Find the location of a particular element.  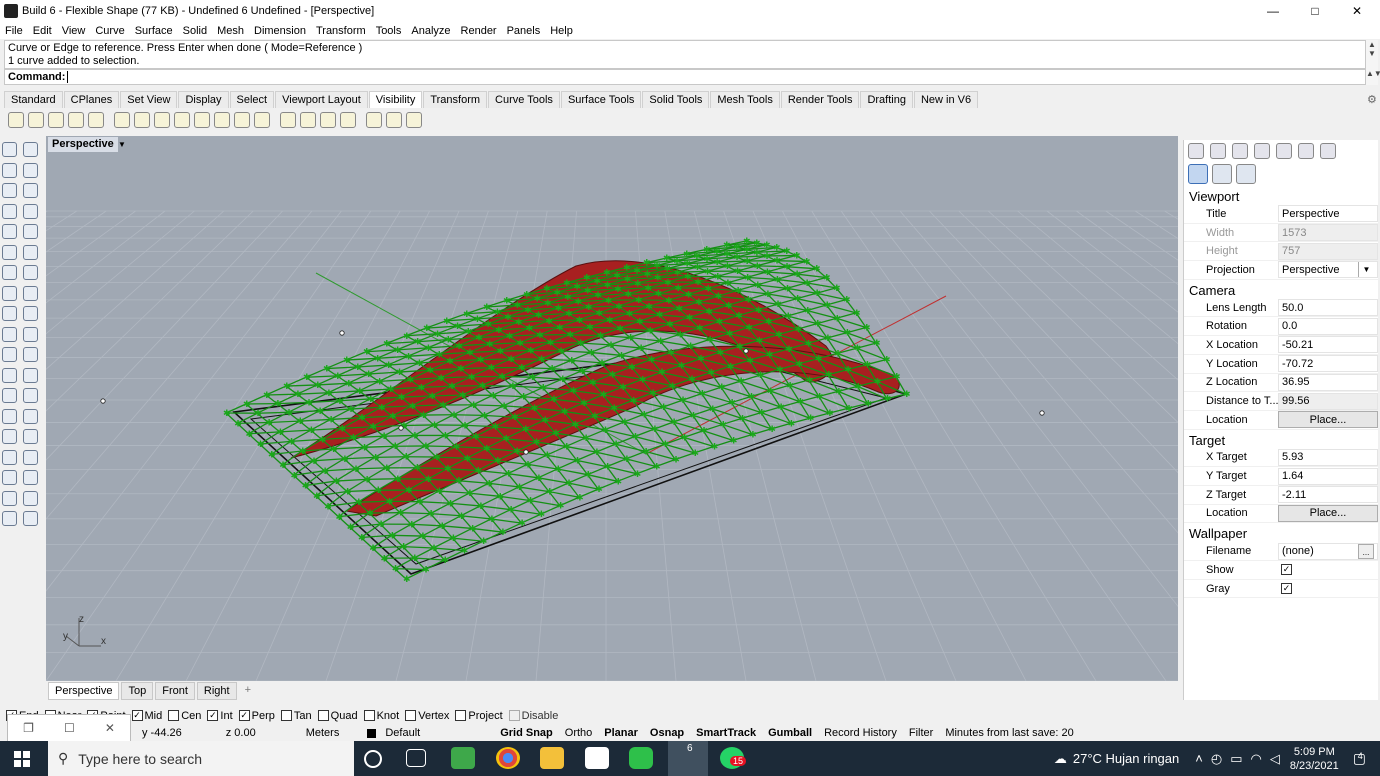

tab-visibility: Visibility is located at coordinates (395, 99).